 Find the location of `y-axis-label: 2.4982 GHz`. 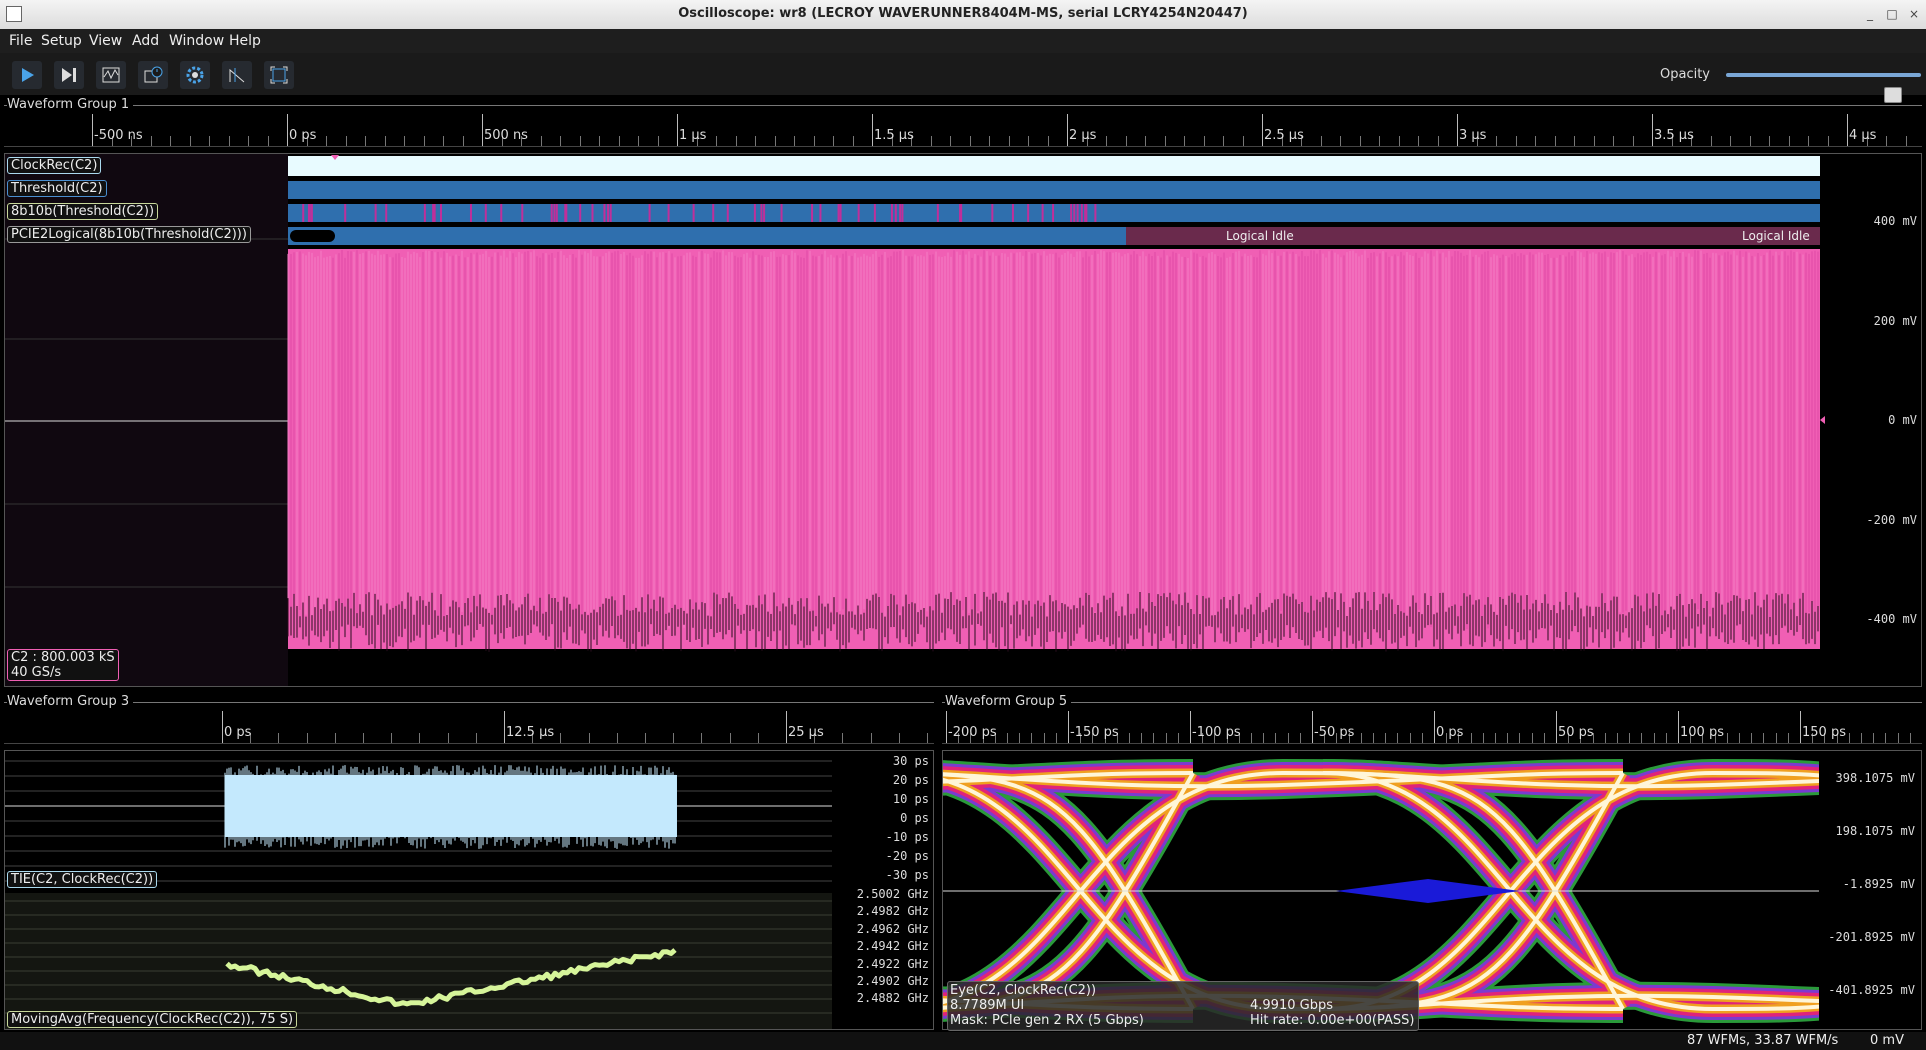

y-axis-label: 2.4982 GHz is located at coordinates (892, 911).